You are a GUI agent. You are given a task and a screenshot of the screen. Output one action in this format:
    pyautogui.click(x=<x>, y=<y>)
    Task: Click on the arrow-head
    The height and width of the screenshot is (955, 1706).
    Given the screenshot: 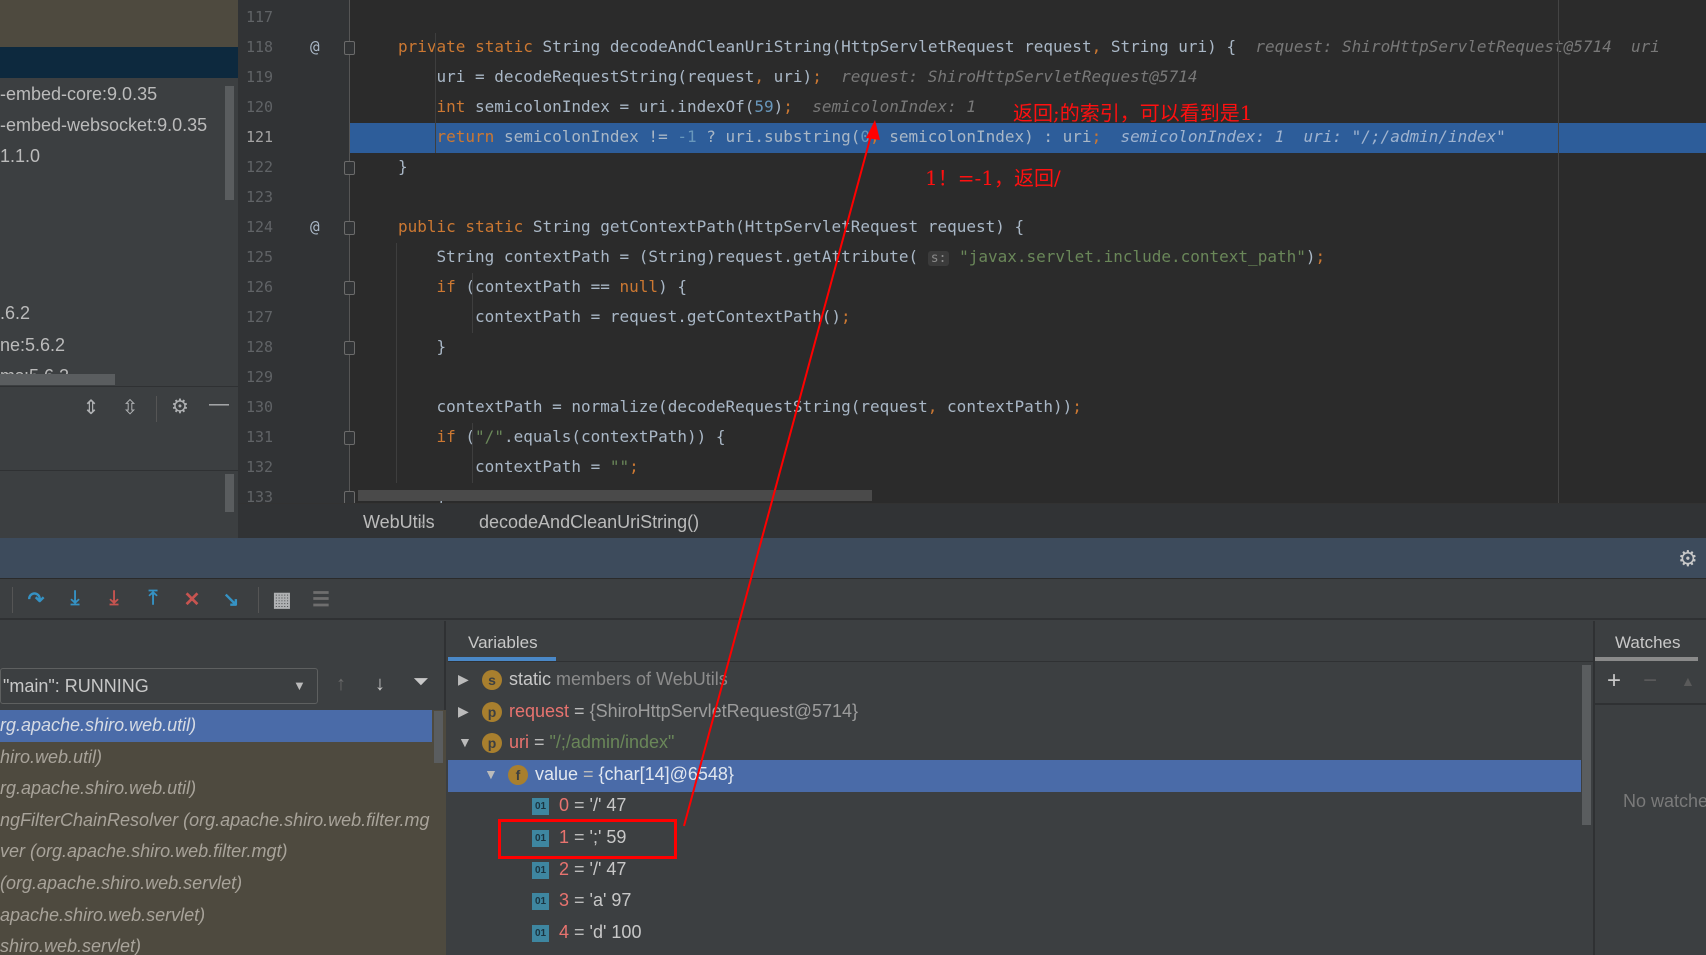 What is the action you would take?
    pyautogui.click(x=873, y=130)
    